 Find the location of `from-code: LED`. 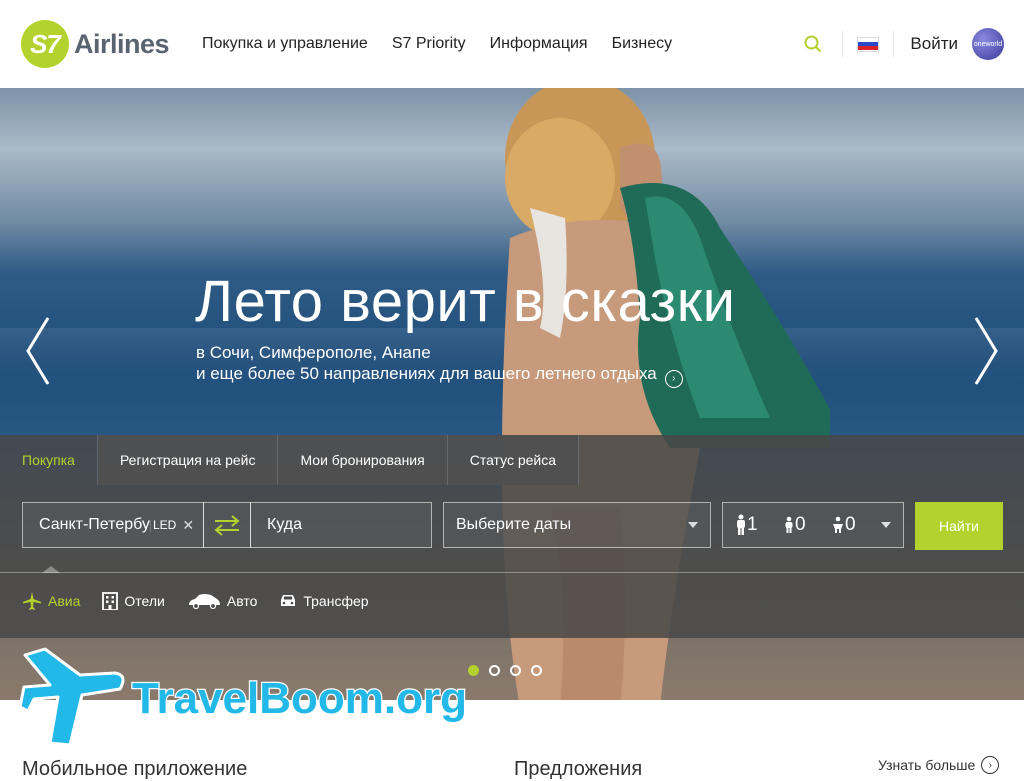

from-code: LED is located at coordinates (165, 525).